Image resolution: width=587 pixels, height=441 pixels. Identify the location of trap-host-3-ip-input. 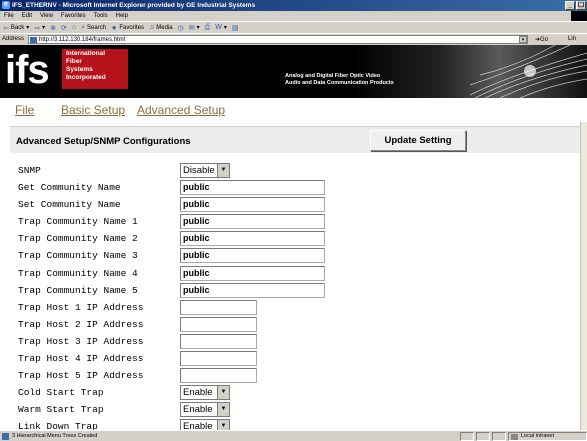
(218, 341).